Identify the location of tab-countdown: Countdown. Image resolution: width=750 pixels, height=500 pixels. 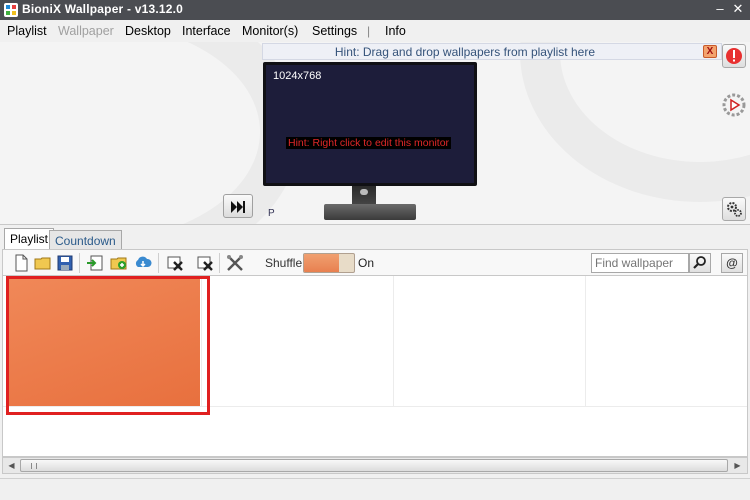
(85, 240).